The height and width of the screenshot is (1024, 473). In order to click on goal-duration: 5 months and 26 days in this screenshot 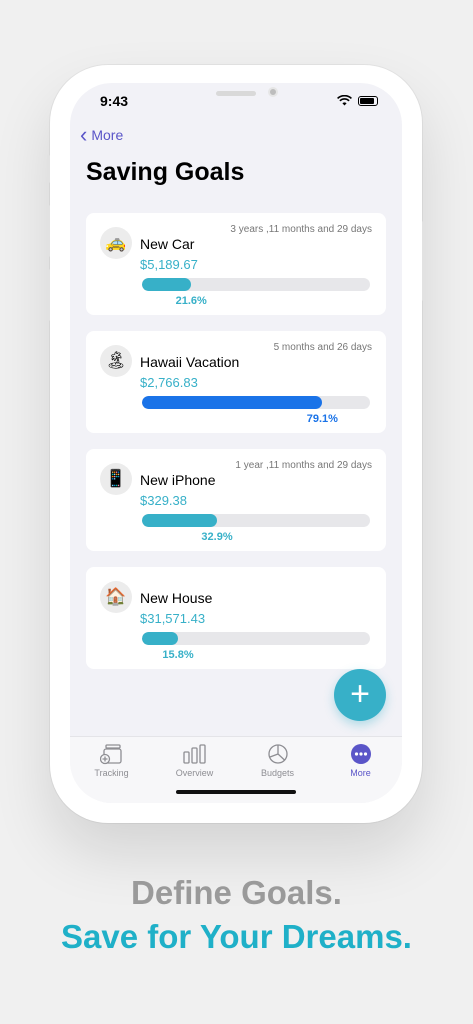, I will do `click(322, 347)`.